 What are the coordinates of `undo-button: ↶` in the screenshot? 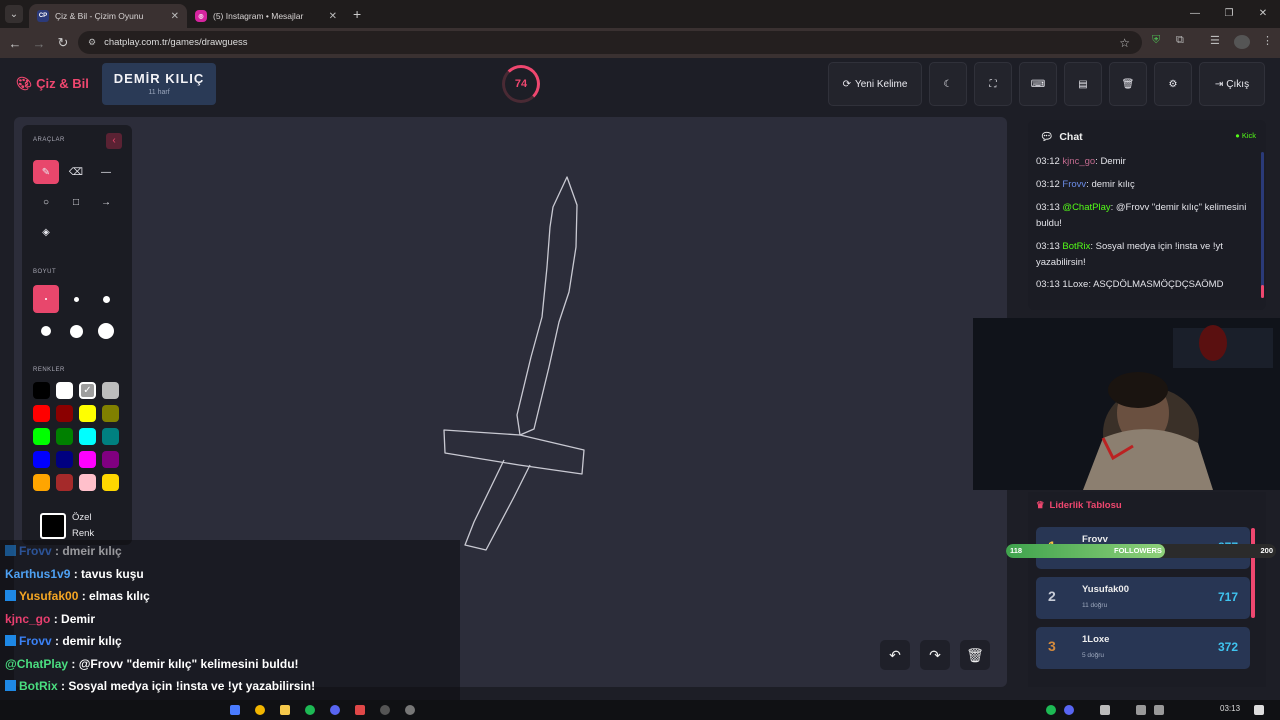 It's located at (895, 655).